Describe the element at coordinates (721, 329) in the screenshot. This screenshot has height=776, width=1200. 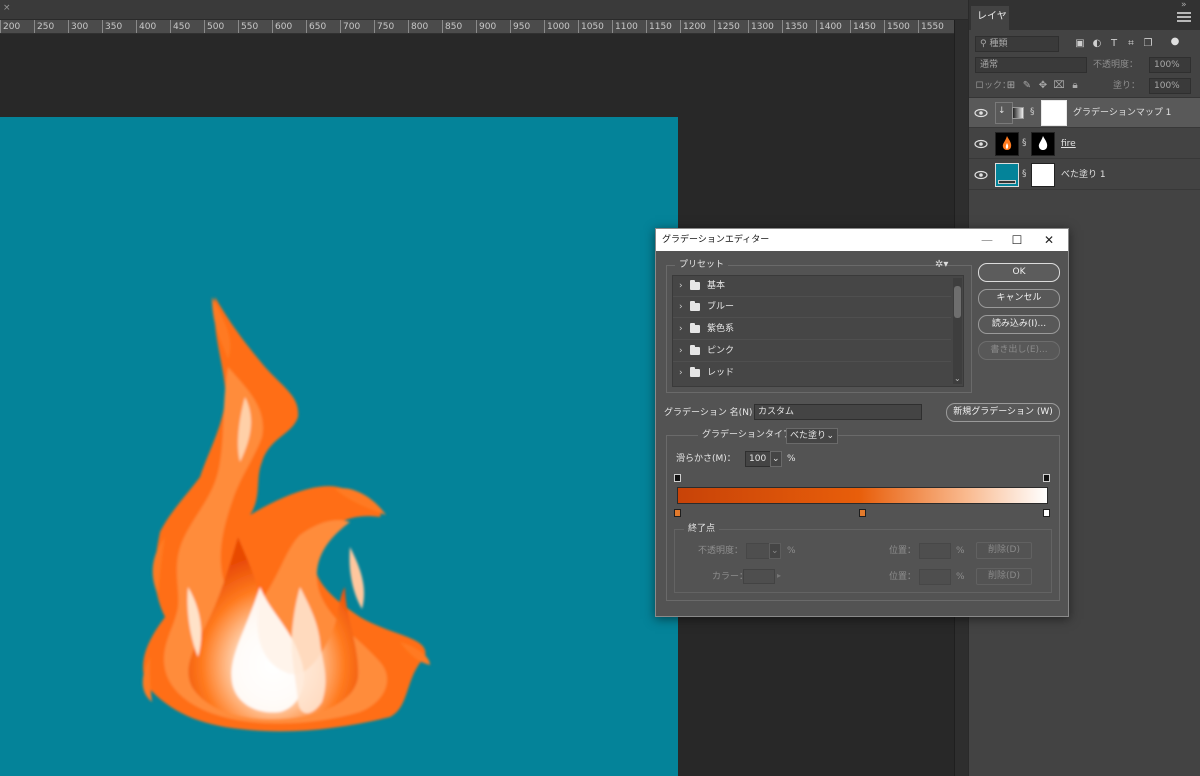
I see `preset-folder-label: 紫色系` at that location.